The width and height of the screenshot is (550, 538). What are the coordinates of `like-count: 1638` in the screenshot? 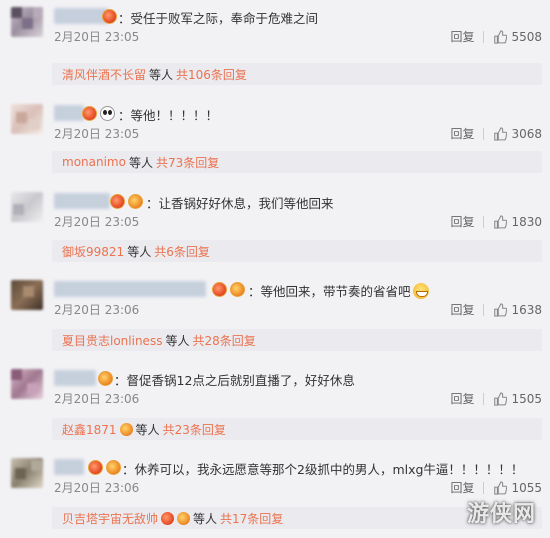 It's located at (526, 309).